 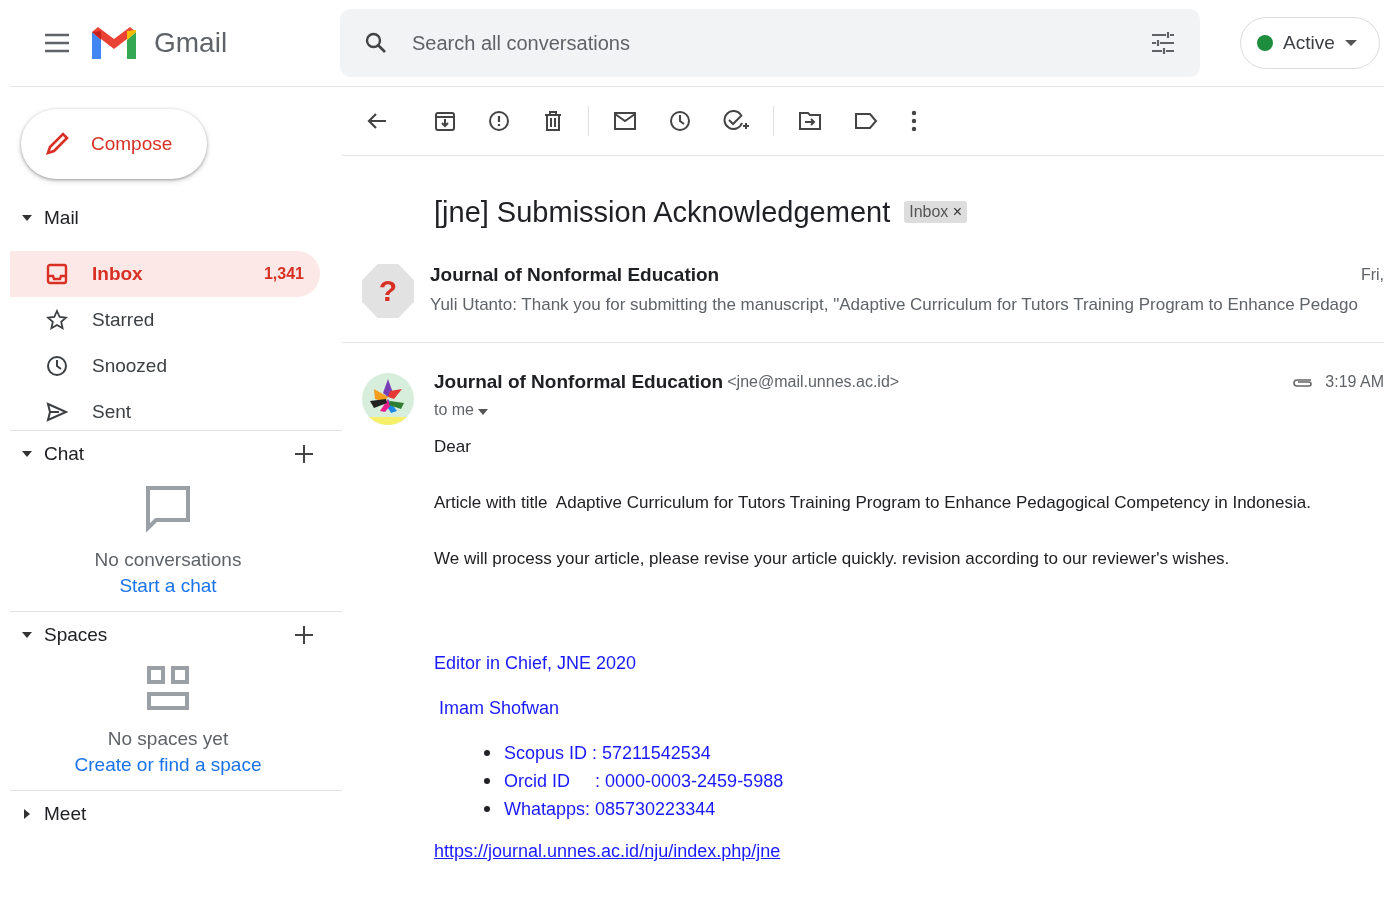 What do you see at coordinates (1354, 382) in the screenshot?
I see `message-time: 3:19 AM` at bounding box center [1354, 382].